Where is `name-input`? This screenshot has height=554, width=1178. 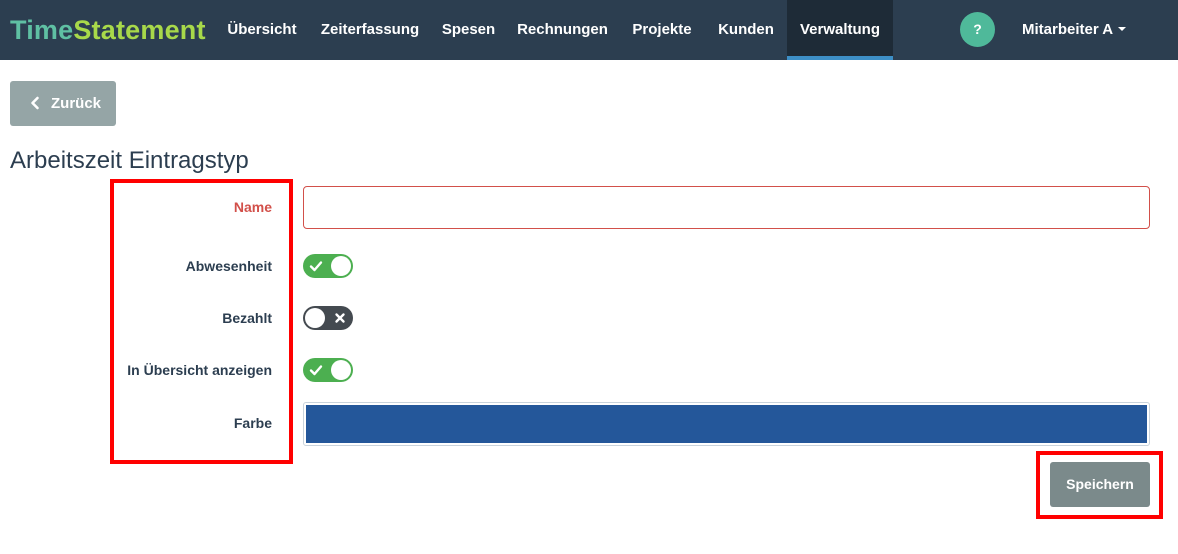
name-input is located at coordinates (726, 207).